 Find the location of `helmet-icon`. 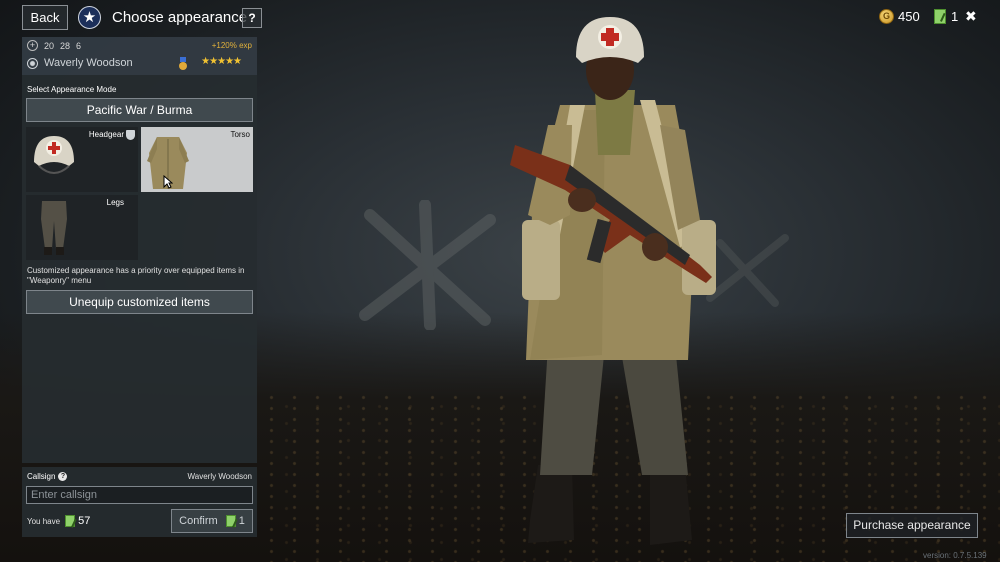

helmet-icon is located at coordinates (54, 155).